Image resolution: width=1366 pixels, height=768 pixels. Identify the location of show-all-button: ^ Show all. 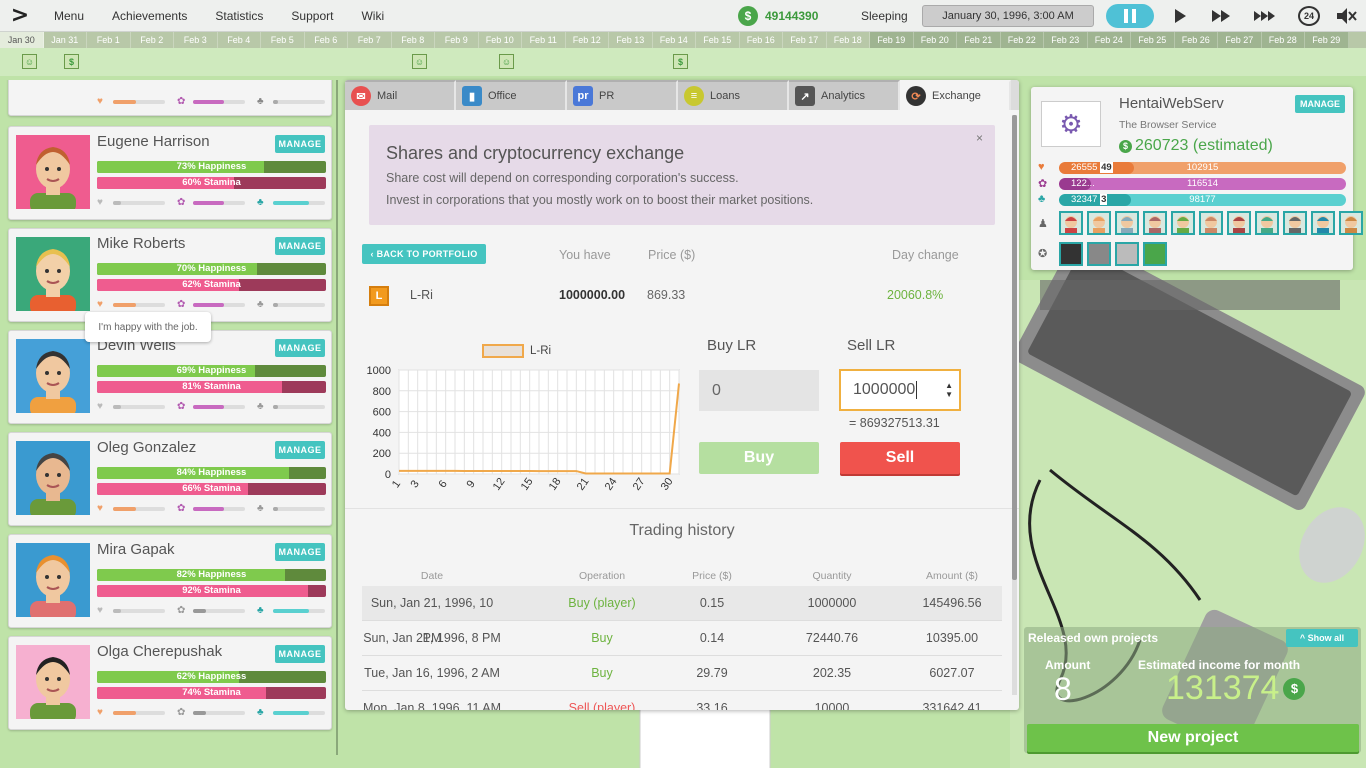
(1322, 638).